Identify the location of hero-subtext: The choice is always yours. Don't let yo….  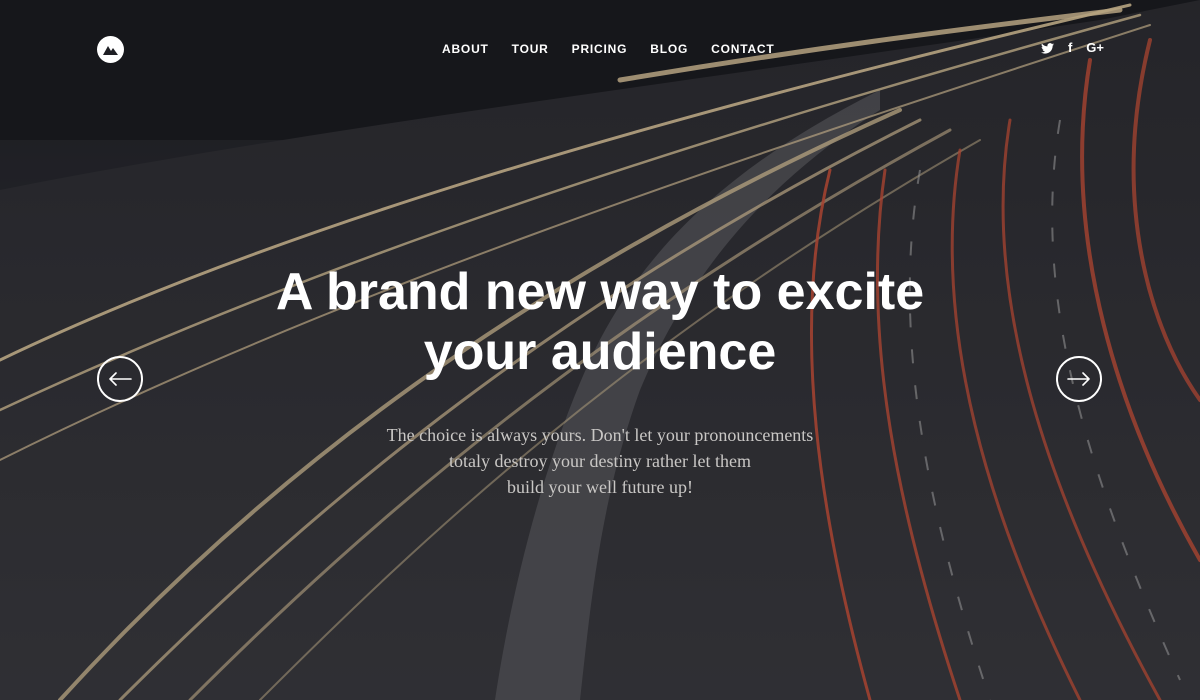
(600, 461).